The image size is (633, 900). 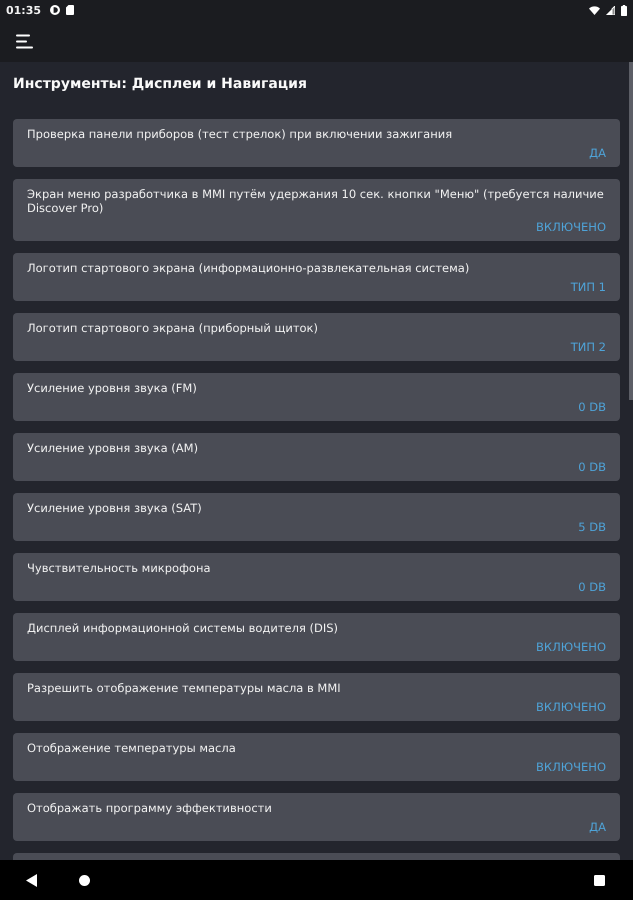 I want to click on settings-card: Усиление уровня звука (FM) 0 DB, so click(x=316, y=397).